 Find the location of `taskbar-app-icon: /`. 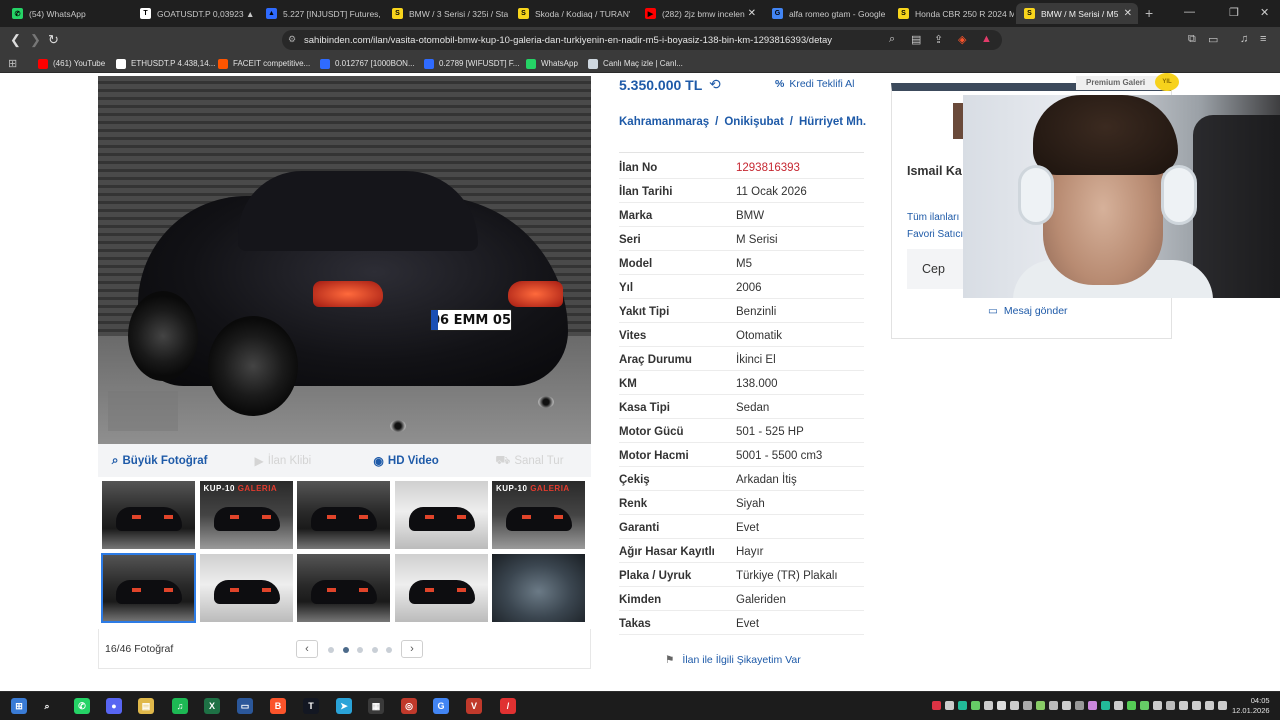

taskbar-app-icon: / is located at coordinates (508, 706).